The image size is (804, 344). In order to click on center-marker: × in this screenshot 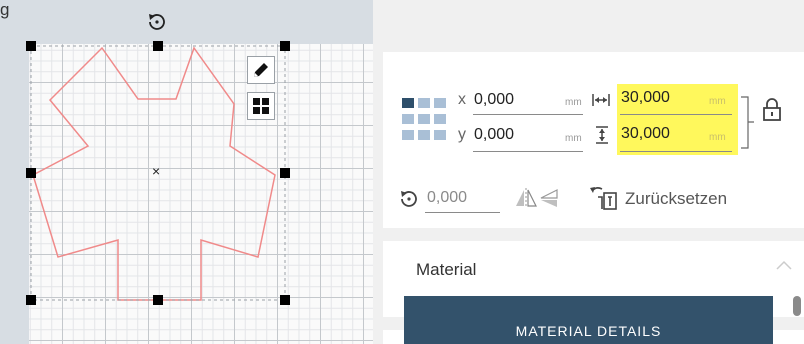, I will do `click(156, 171)`.